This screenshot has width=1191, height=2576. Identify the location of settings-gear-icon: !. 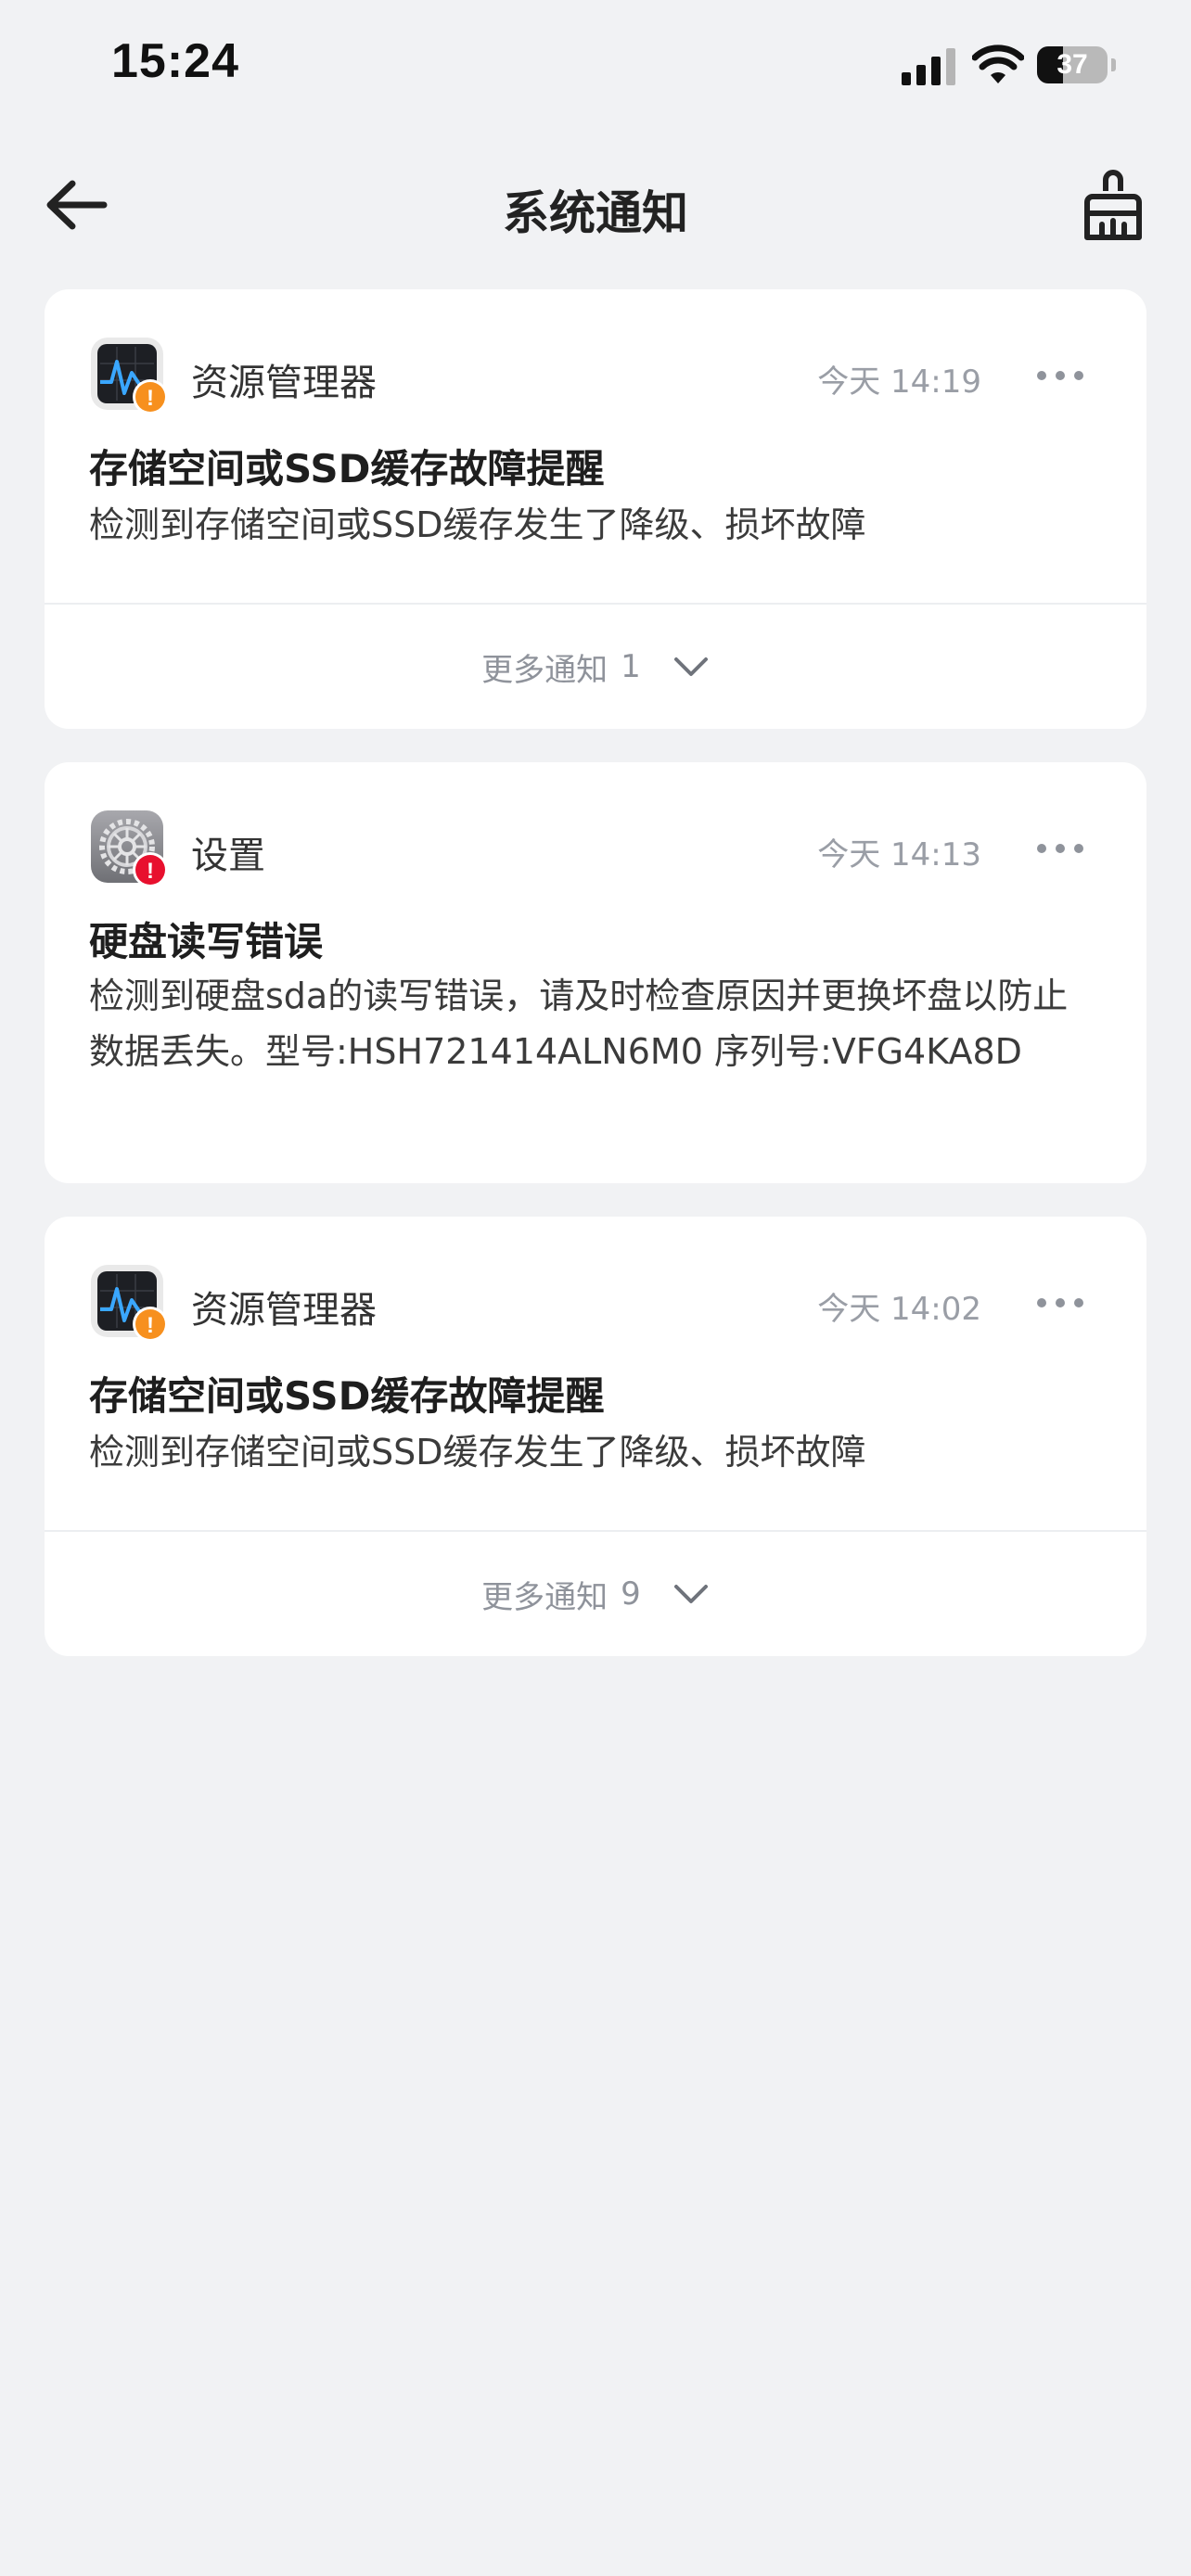
(129, 849).